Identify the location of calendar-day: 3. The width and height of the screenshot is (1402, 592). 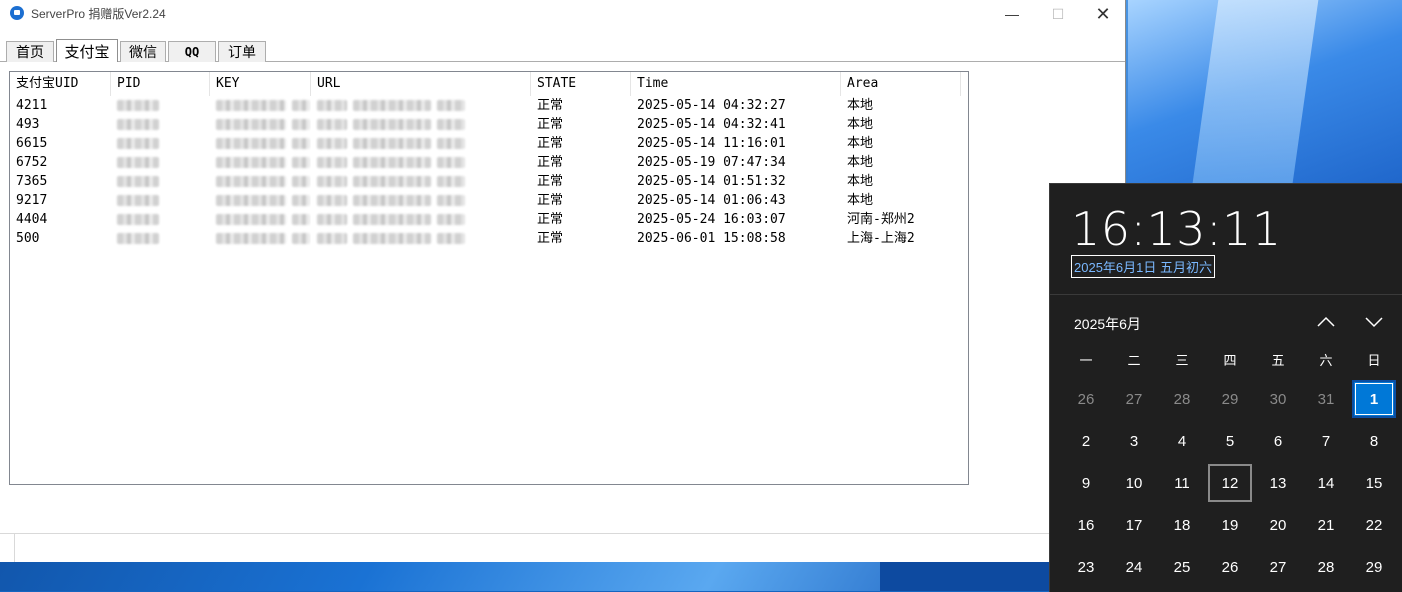
(1134, 441).